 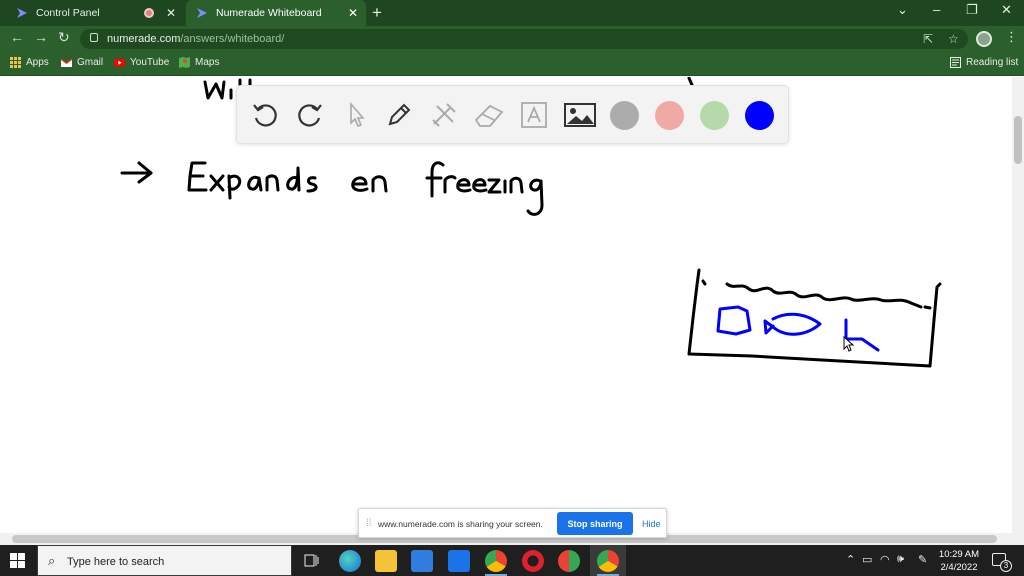 I want to click on undo-icon, so click(x=265, y=115).